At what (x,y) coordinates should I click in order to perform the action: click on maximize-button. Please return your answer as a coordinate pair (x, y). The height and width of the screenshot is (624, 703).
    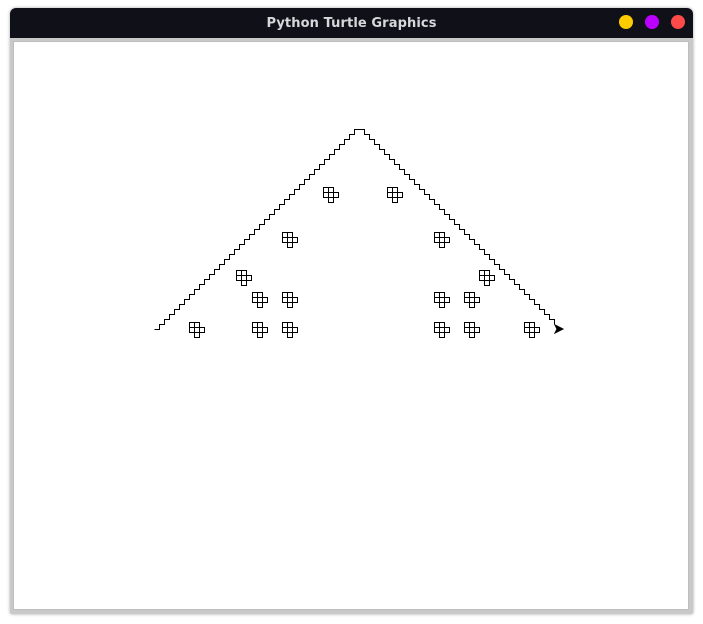
    Looking at the image, I should click on (652, 22).